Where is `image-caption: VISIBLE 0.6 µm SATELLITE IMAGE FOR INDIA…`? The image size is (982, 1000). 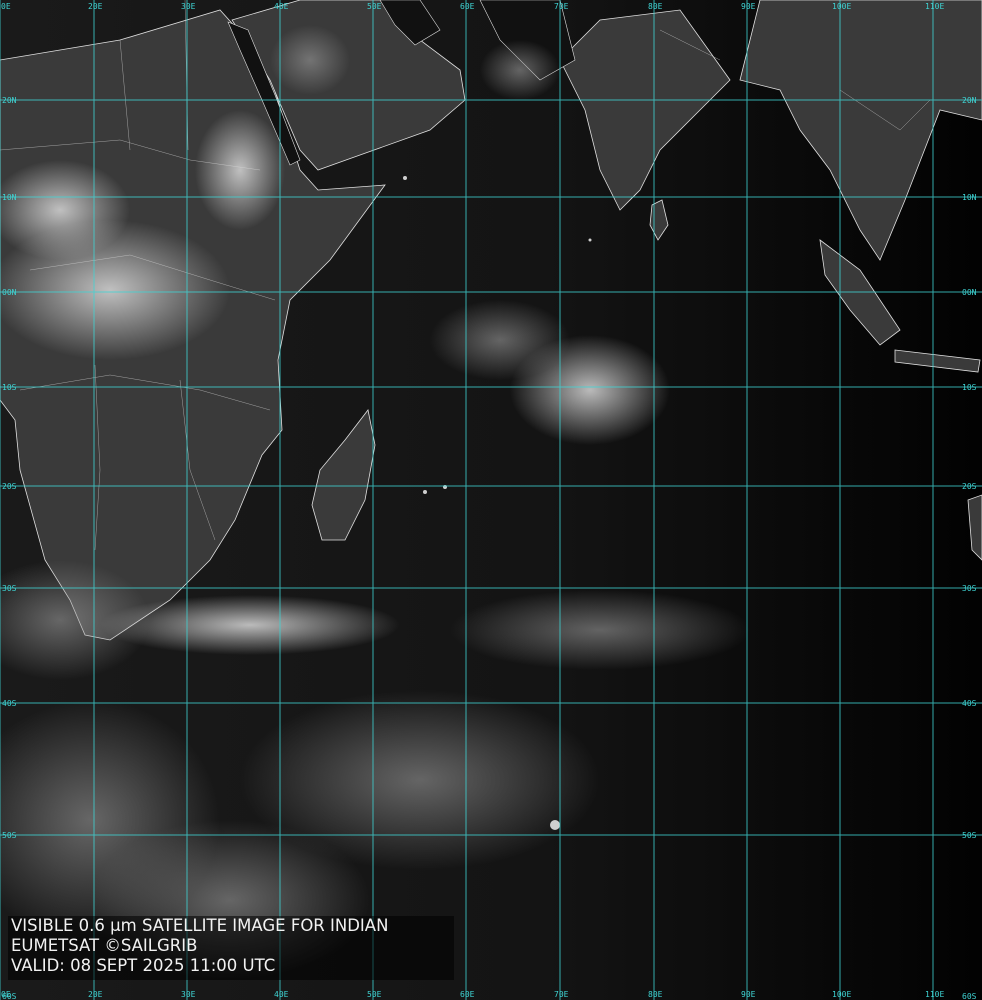
image-caption: VISIBLE 0.6 µm SATELLITE IMAGE FOR INDIA… is located at coordinates (231, 948).